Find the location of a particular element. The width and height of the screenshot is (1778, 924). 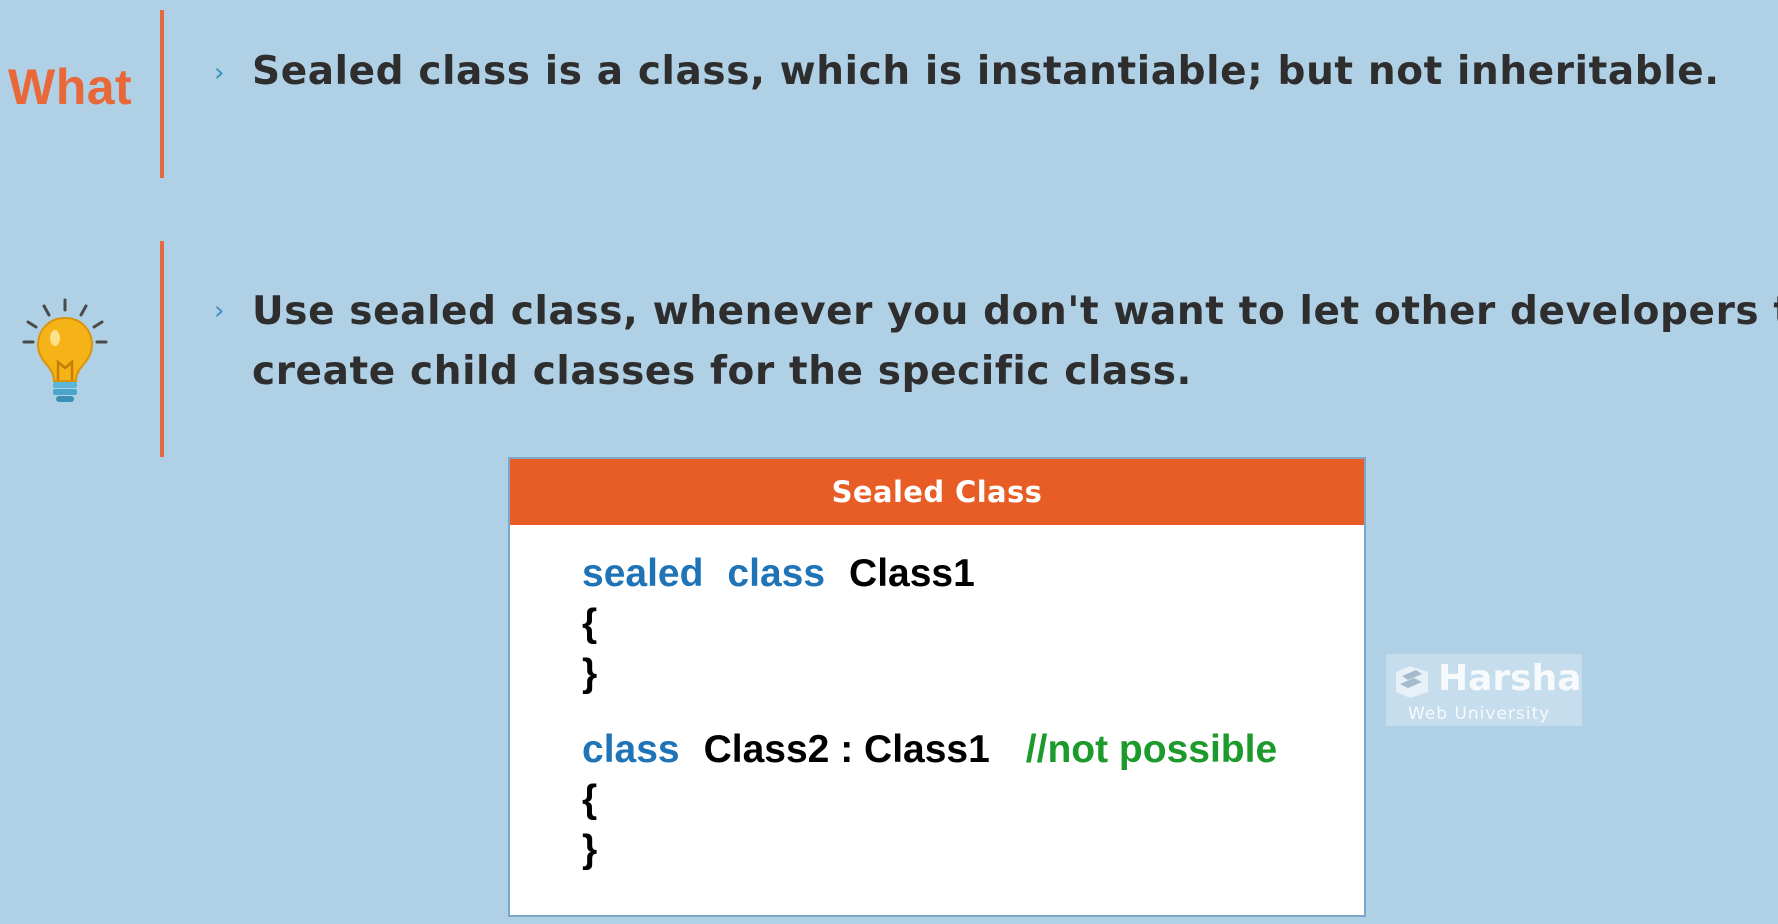

section-divider is located at coordinates (162, 94).